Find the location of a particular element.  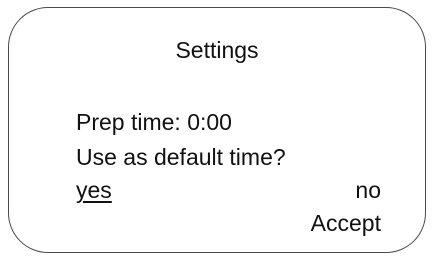

screen-title: Settings is located at coordinates (217, 50).